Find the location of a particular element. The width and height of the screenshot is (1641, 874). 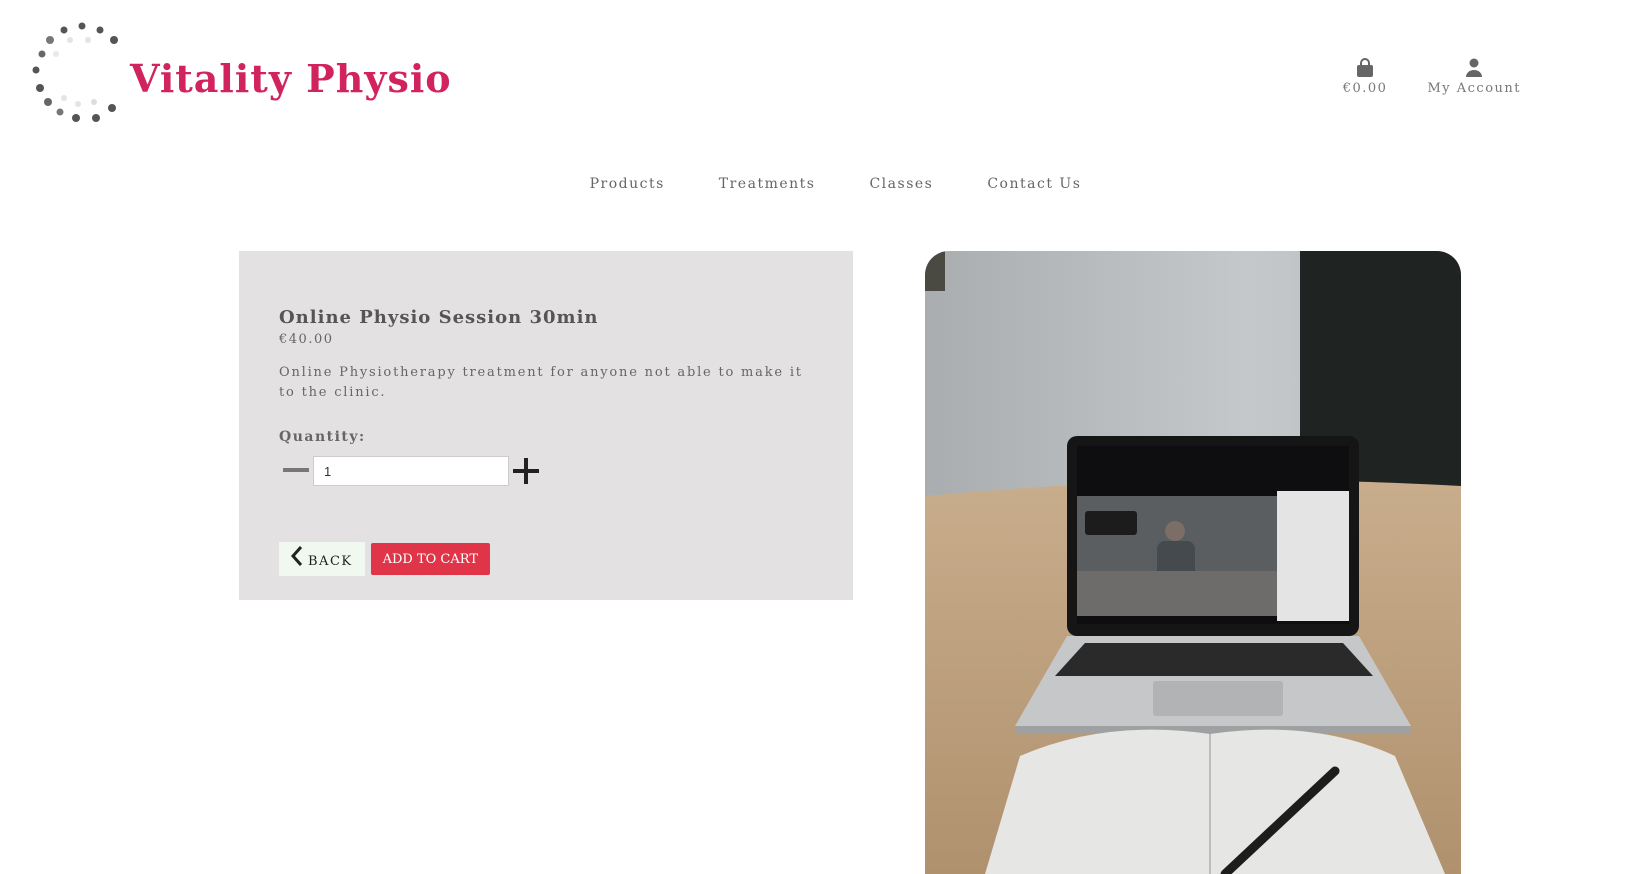

back-button: BACK is located at coordinates (322, 559).